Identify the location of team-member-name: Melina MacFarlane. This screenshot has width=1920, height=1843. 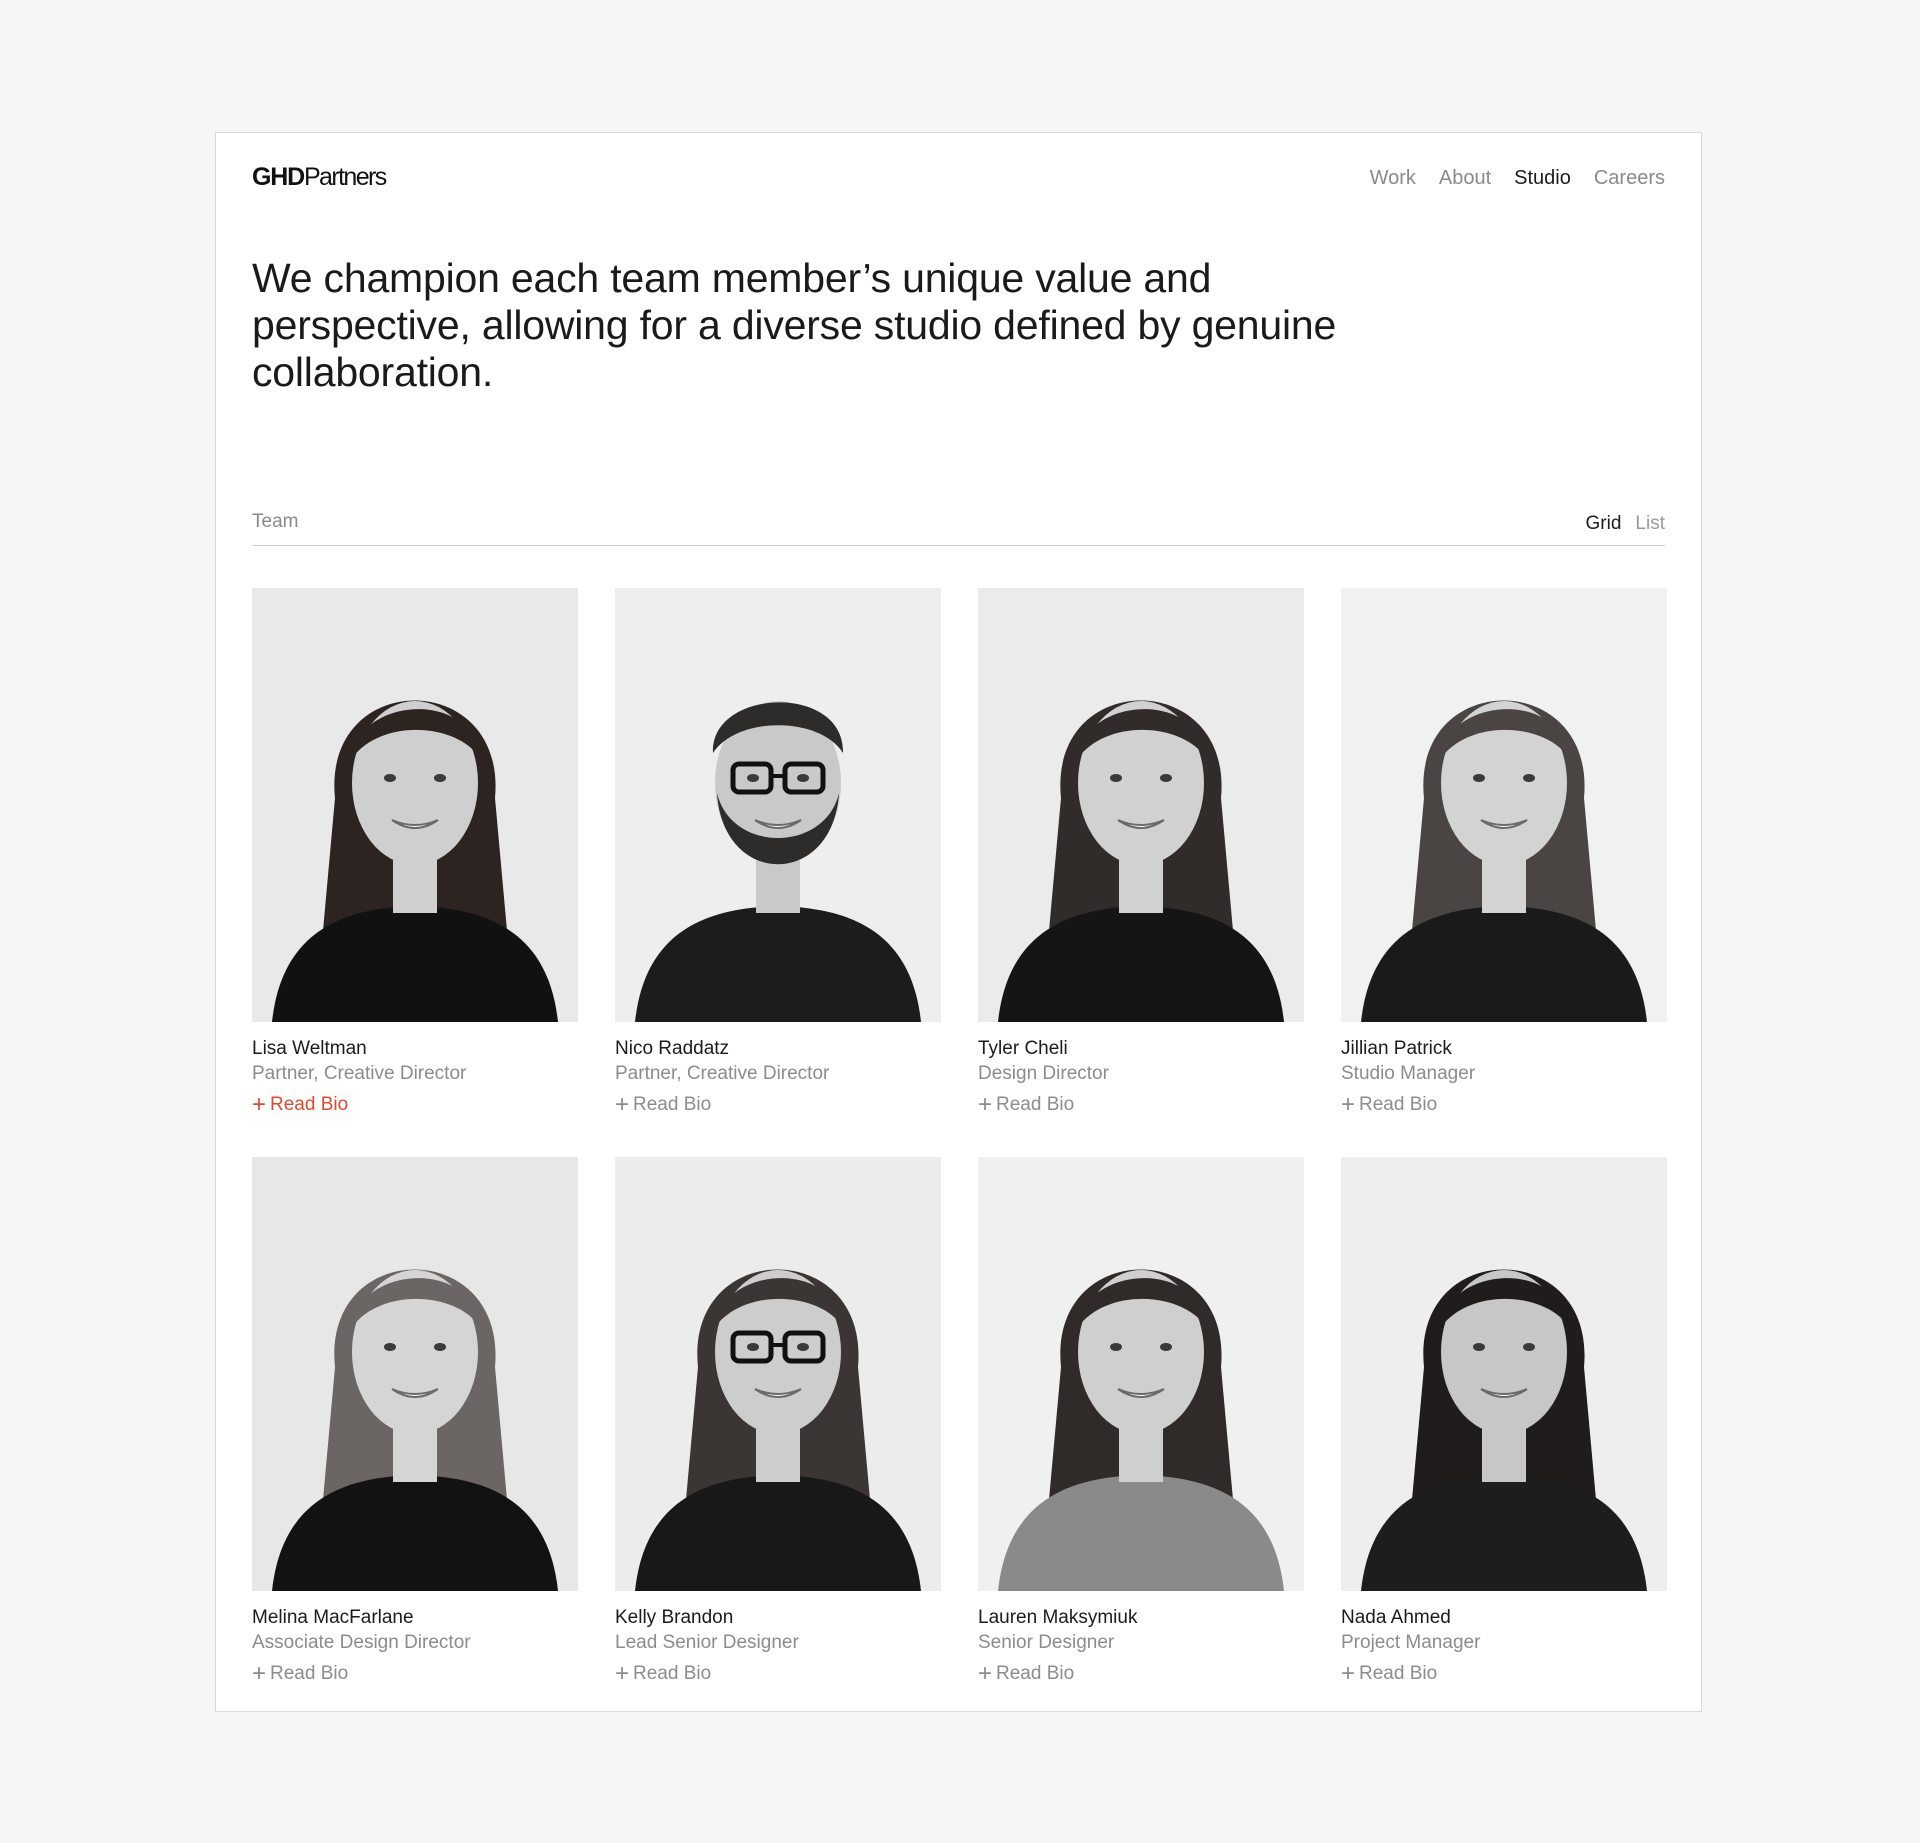
(333, 1617).